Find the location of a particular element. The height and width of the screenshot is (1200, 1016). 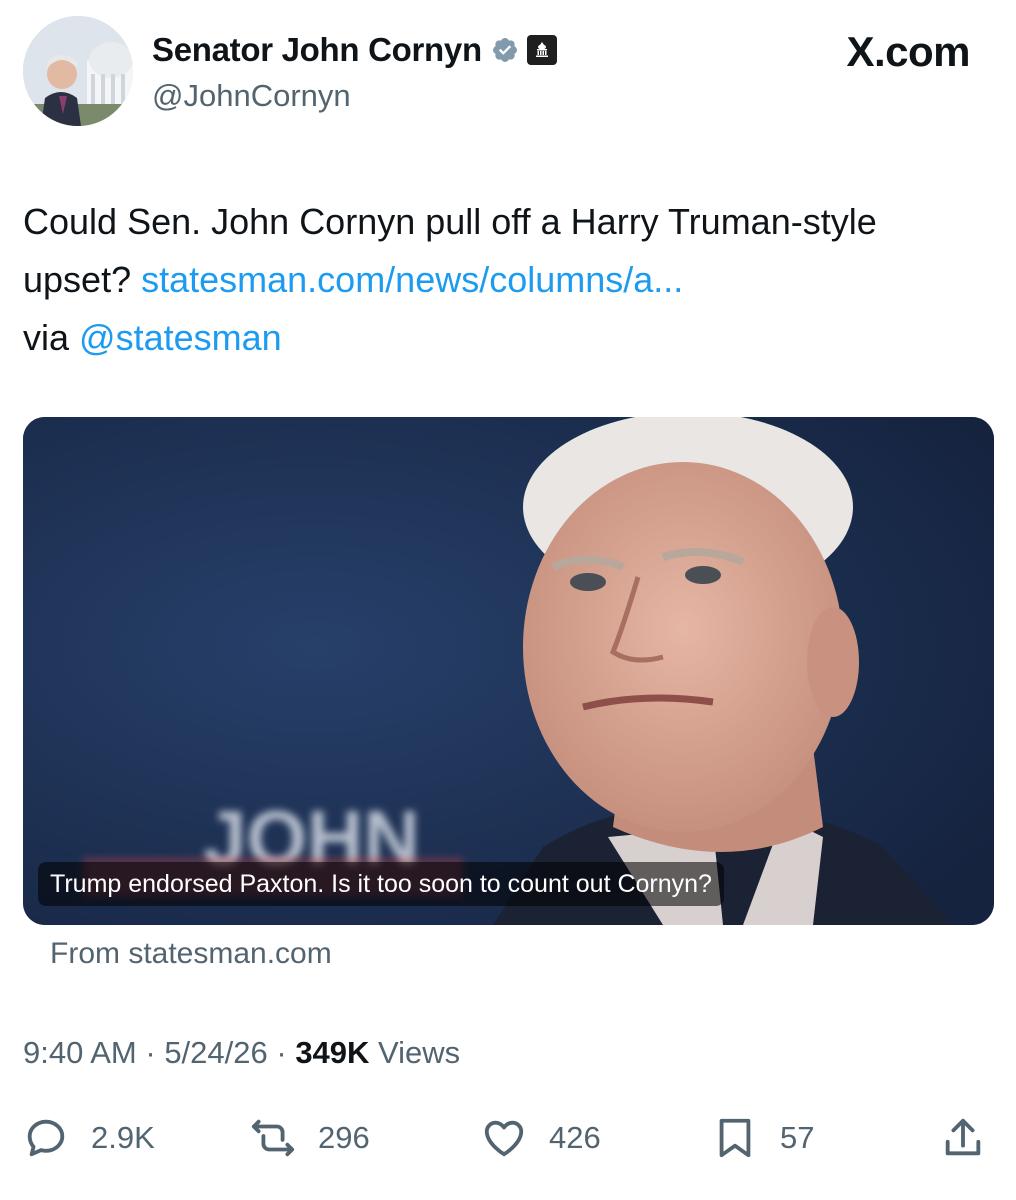

card-source: From statesman.com is located at coordinates (191, 954).